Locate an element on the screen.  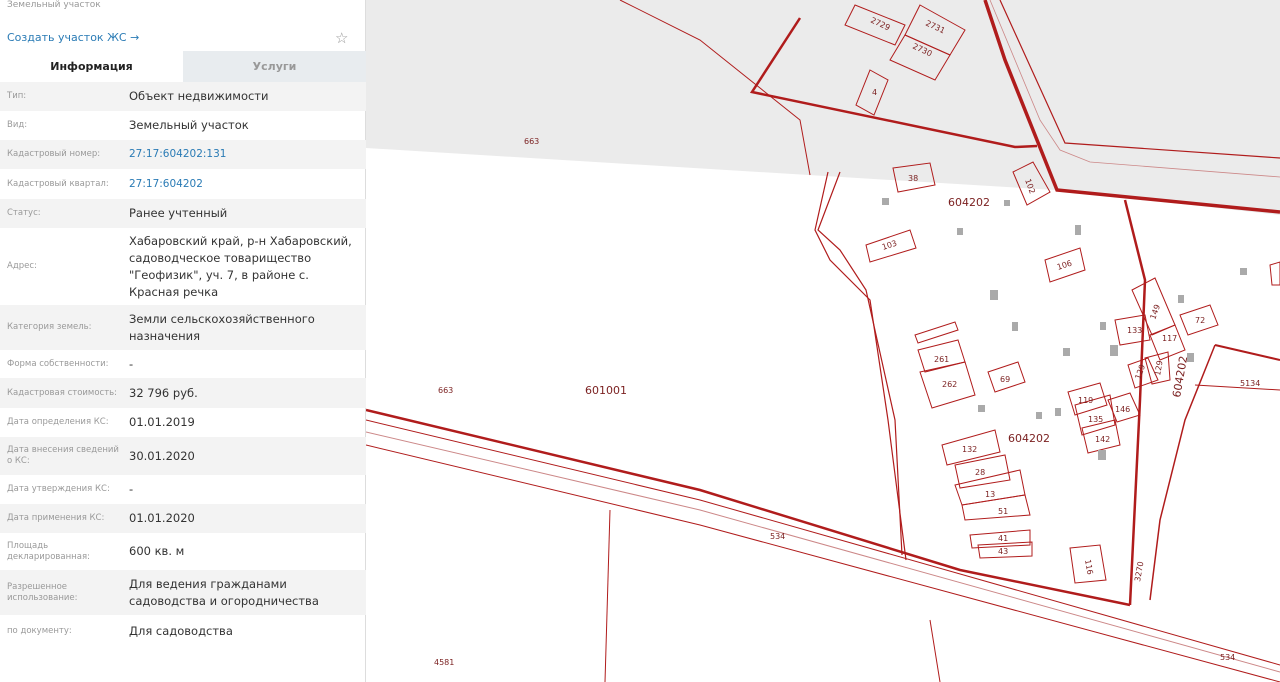
map-label: 149 is located at coordinates (1155, 311).